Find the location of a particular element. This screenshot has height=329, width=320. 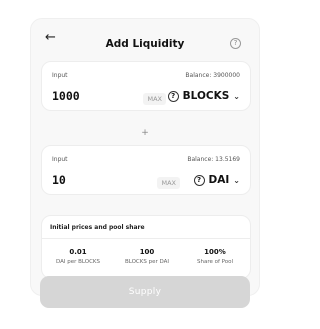

stat-label: Share of Pool is located at coordinates (215, 262).